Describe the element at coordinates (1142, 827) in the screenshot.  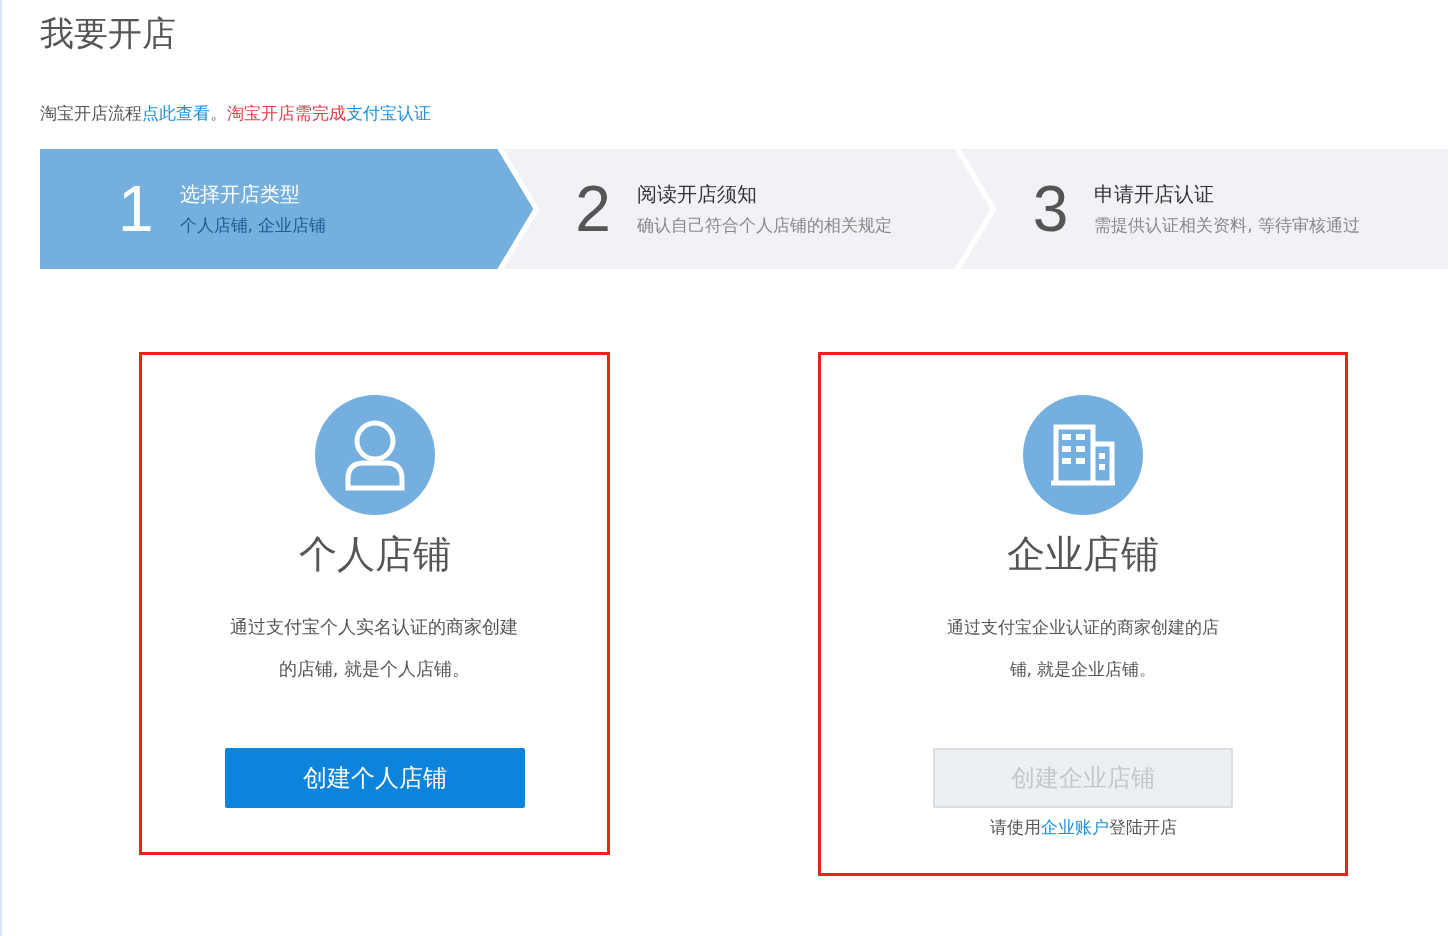
I see `notice-text: 登陆开店` at that location.